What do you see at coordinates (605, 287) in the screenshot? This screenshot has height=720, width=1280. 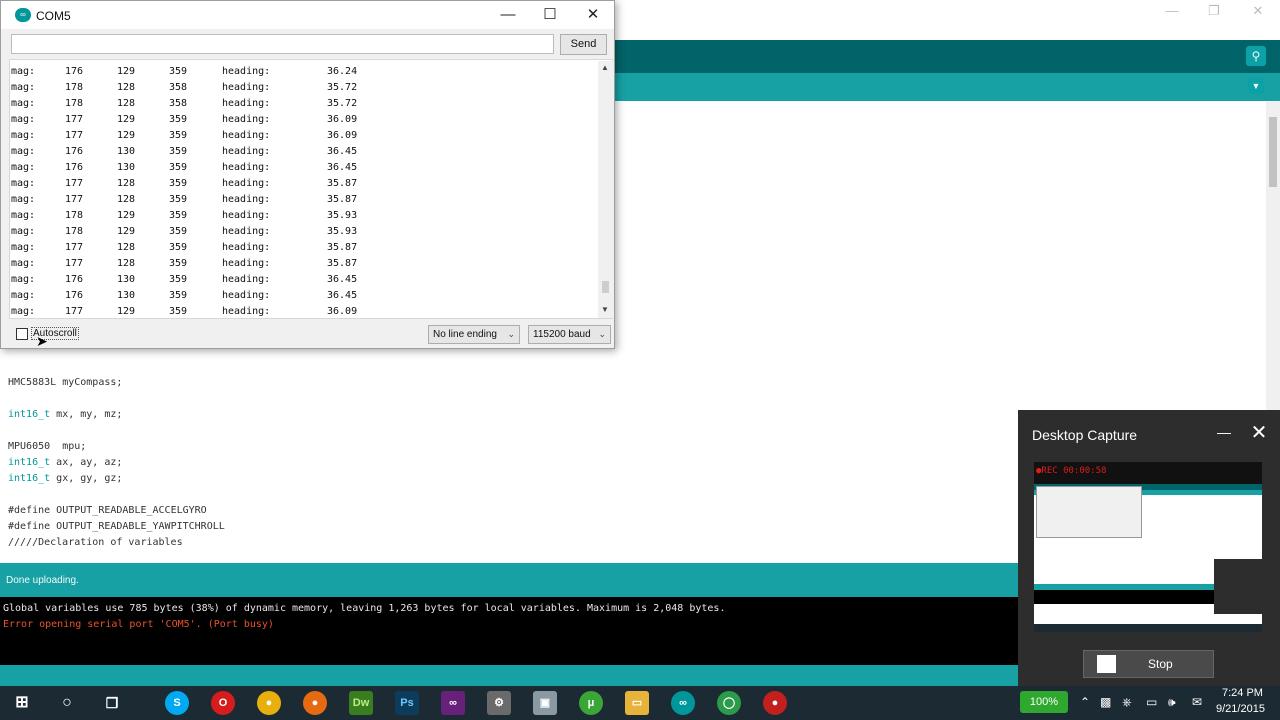 I see `serial-output-scroll-thumb` at bounding box center [605, 287].